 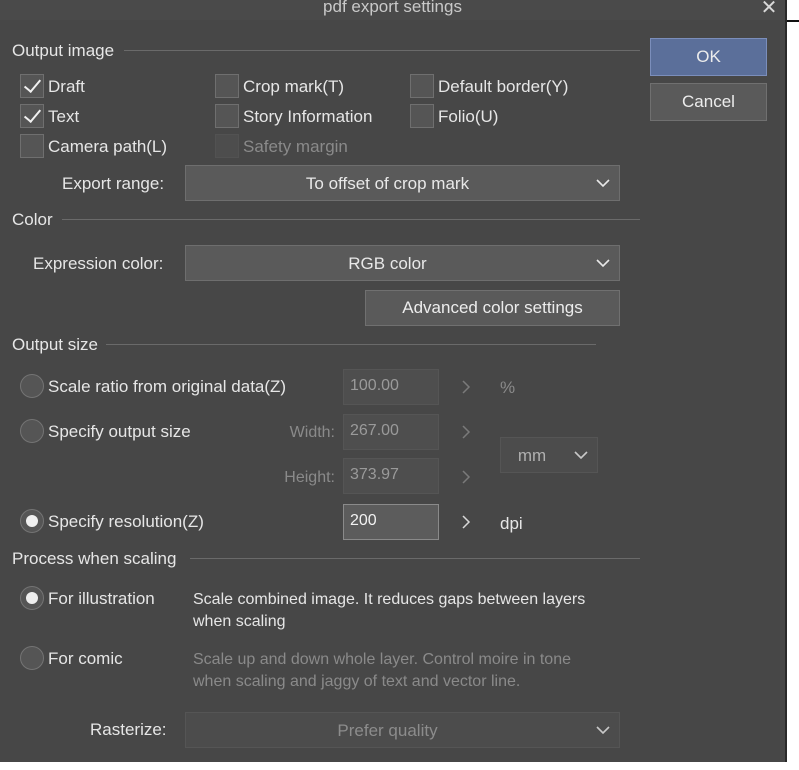 I want to click on export-range-value: To offset of crop mark, so click(x=387, y=183).